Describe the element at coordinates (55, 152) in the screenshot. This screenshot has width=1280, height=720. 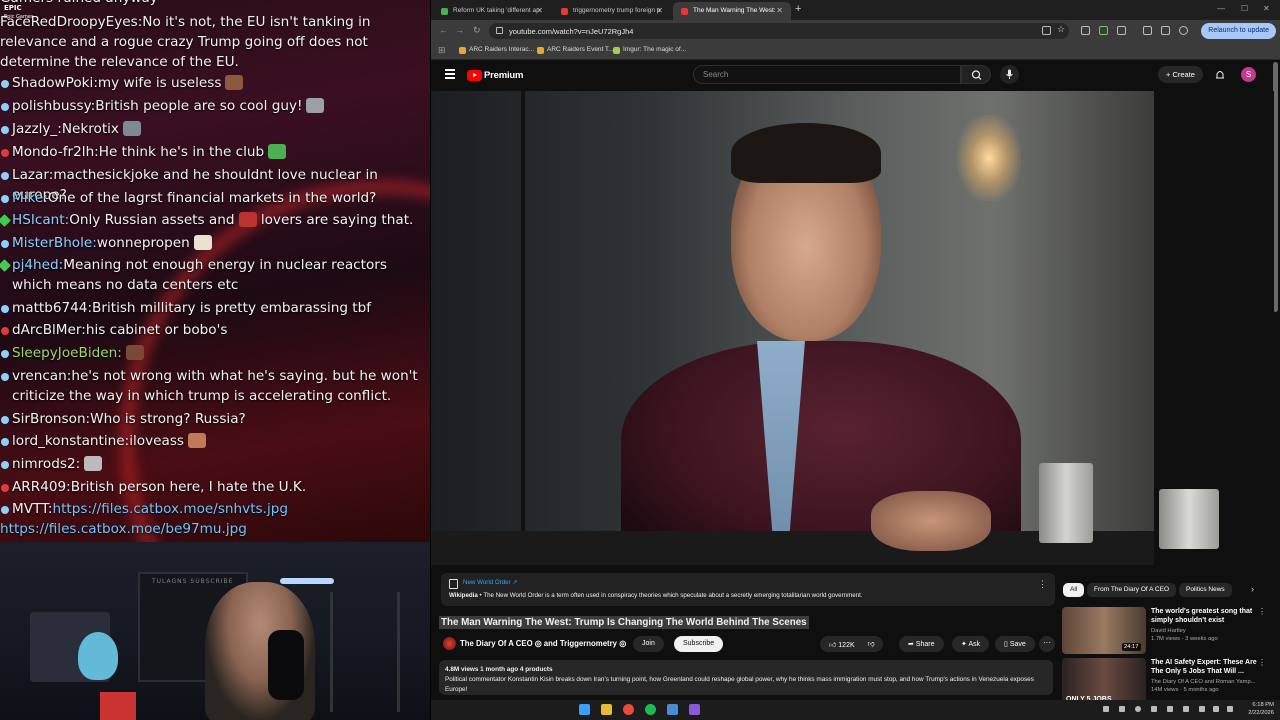
I see `chat-username: Mondo-fr2lh:` at that location.